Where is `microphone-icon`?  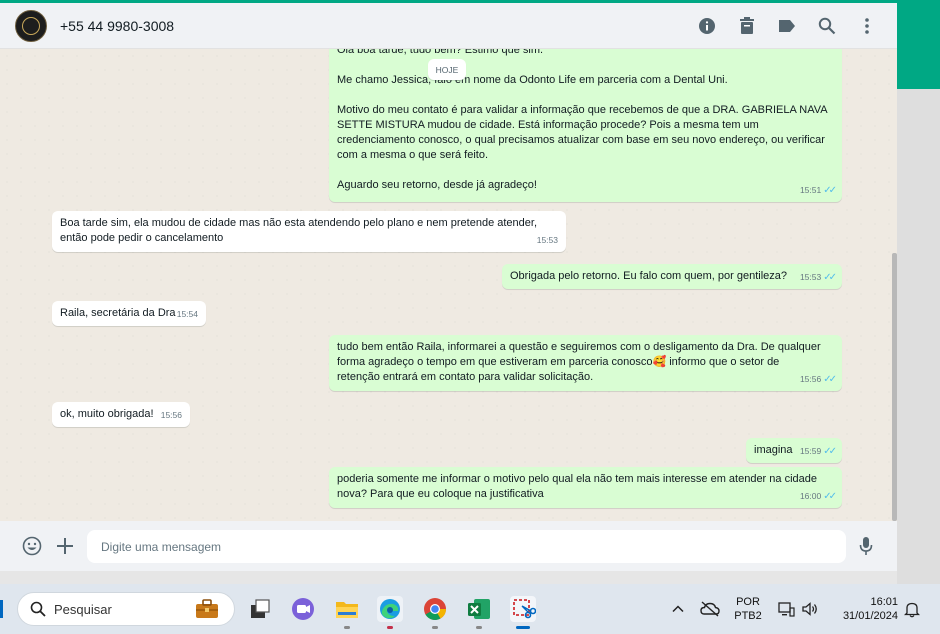 microphone-icon is located at coordinates (868, 546).